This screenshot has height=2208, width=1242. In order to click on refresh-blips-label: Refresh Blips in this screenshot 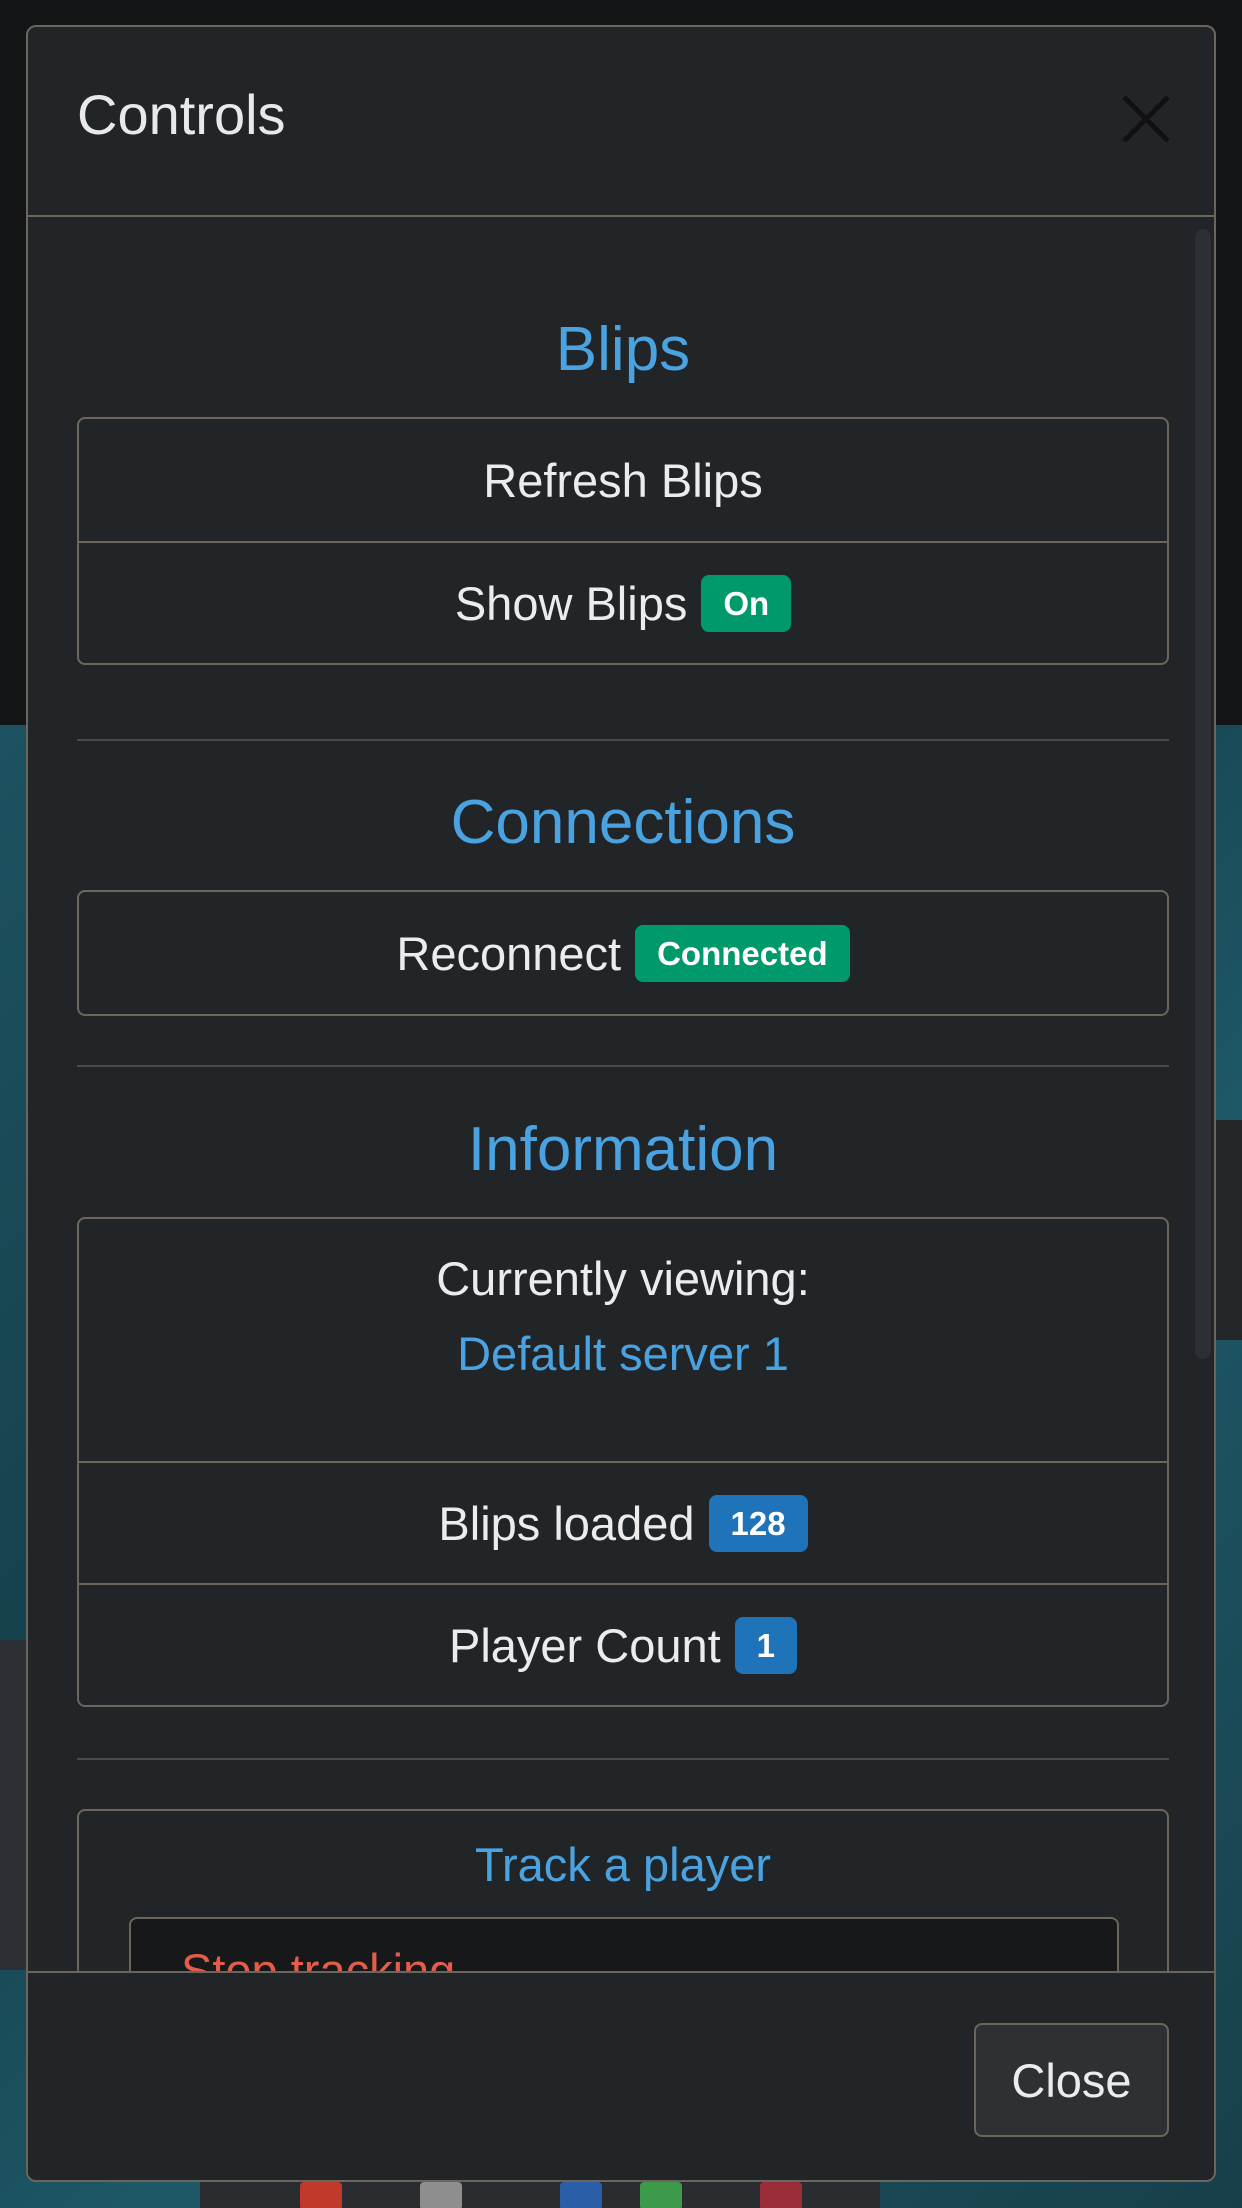, I will do `click(623, 480)`.